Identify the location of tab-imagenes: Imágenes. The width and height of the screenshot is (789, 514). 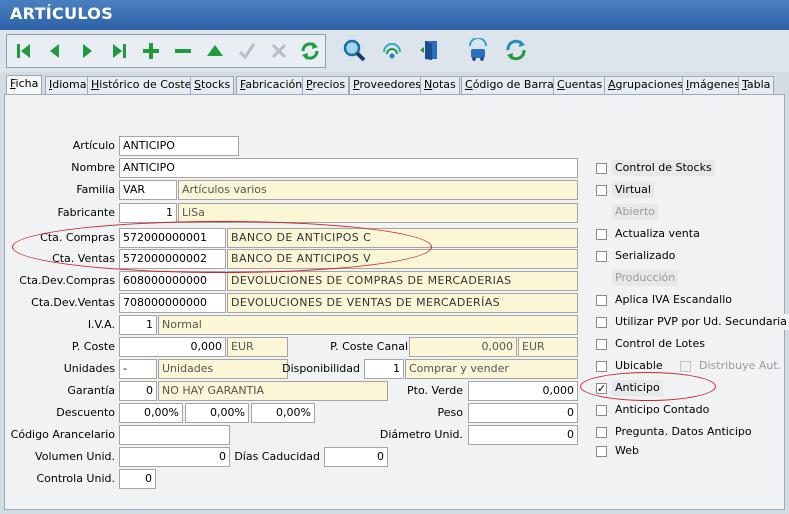
(713, 85).